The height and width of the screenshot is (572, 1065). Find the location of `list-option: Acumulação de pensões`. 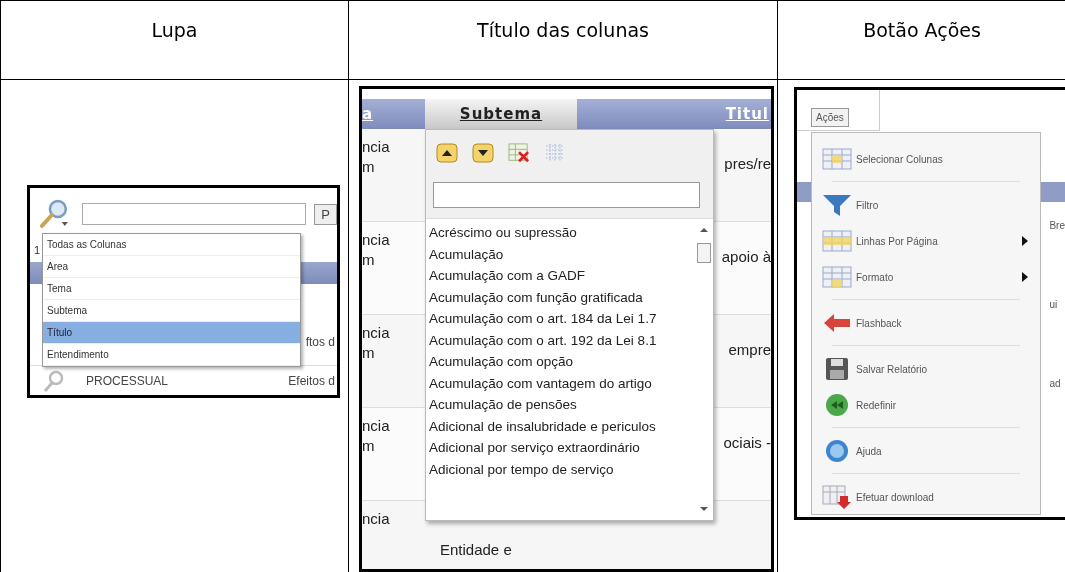

list-option: Acumulação de pensões is located at coordinates (562, 405).